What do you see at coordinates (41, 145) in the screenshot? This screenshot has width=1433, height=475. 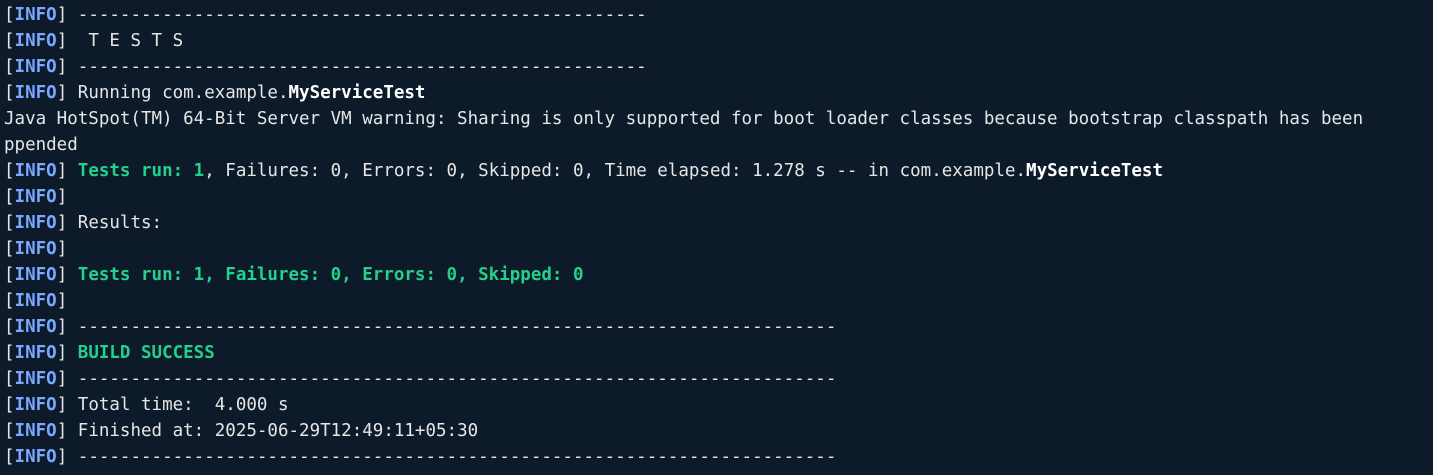 I see `log-text: ppended` at bounding box center [41, 145].